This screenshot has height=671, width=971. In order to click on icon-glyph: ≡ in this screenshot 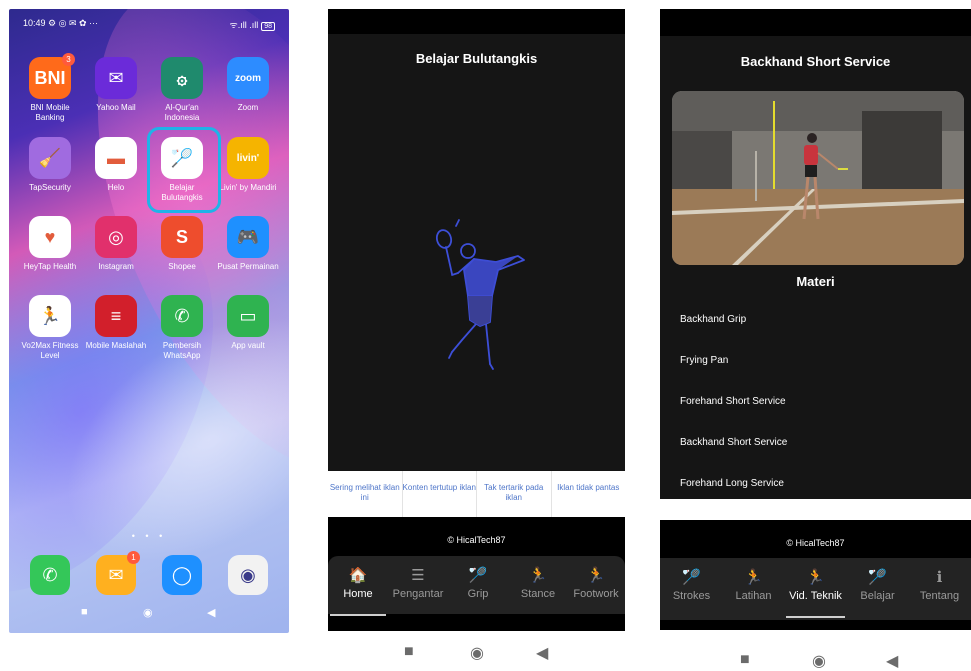, I will do `click(116, 315)`.